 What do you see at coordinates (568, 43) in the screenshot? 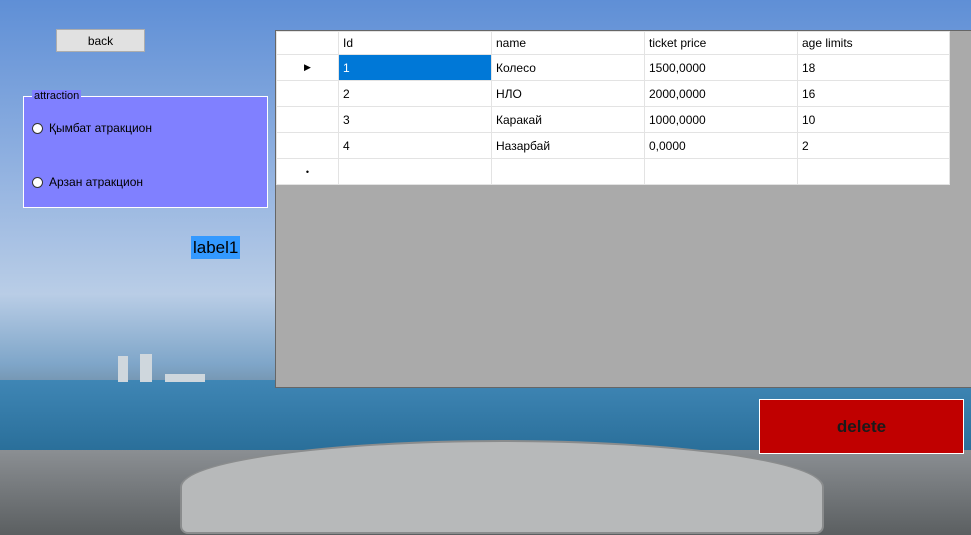
I see `column-header-name: name` at bounding box center [568, 43].